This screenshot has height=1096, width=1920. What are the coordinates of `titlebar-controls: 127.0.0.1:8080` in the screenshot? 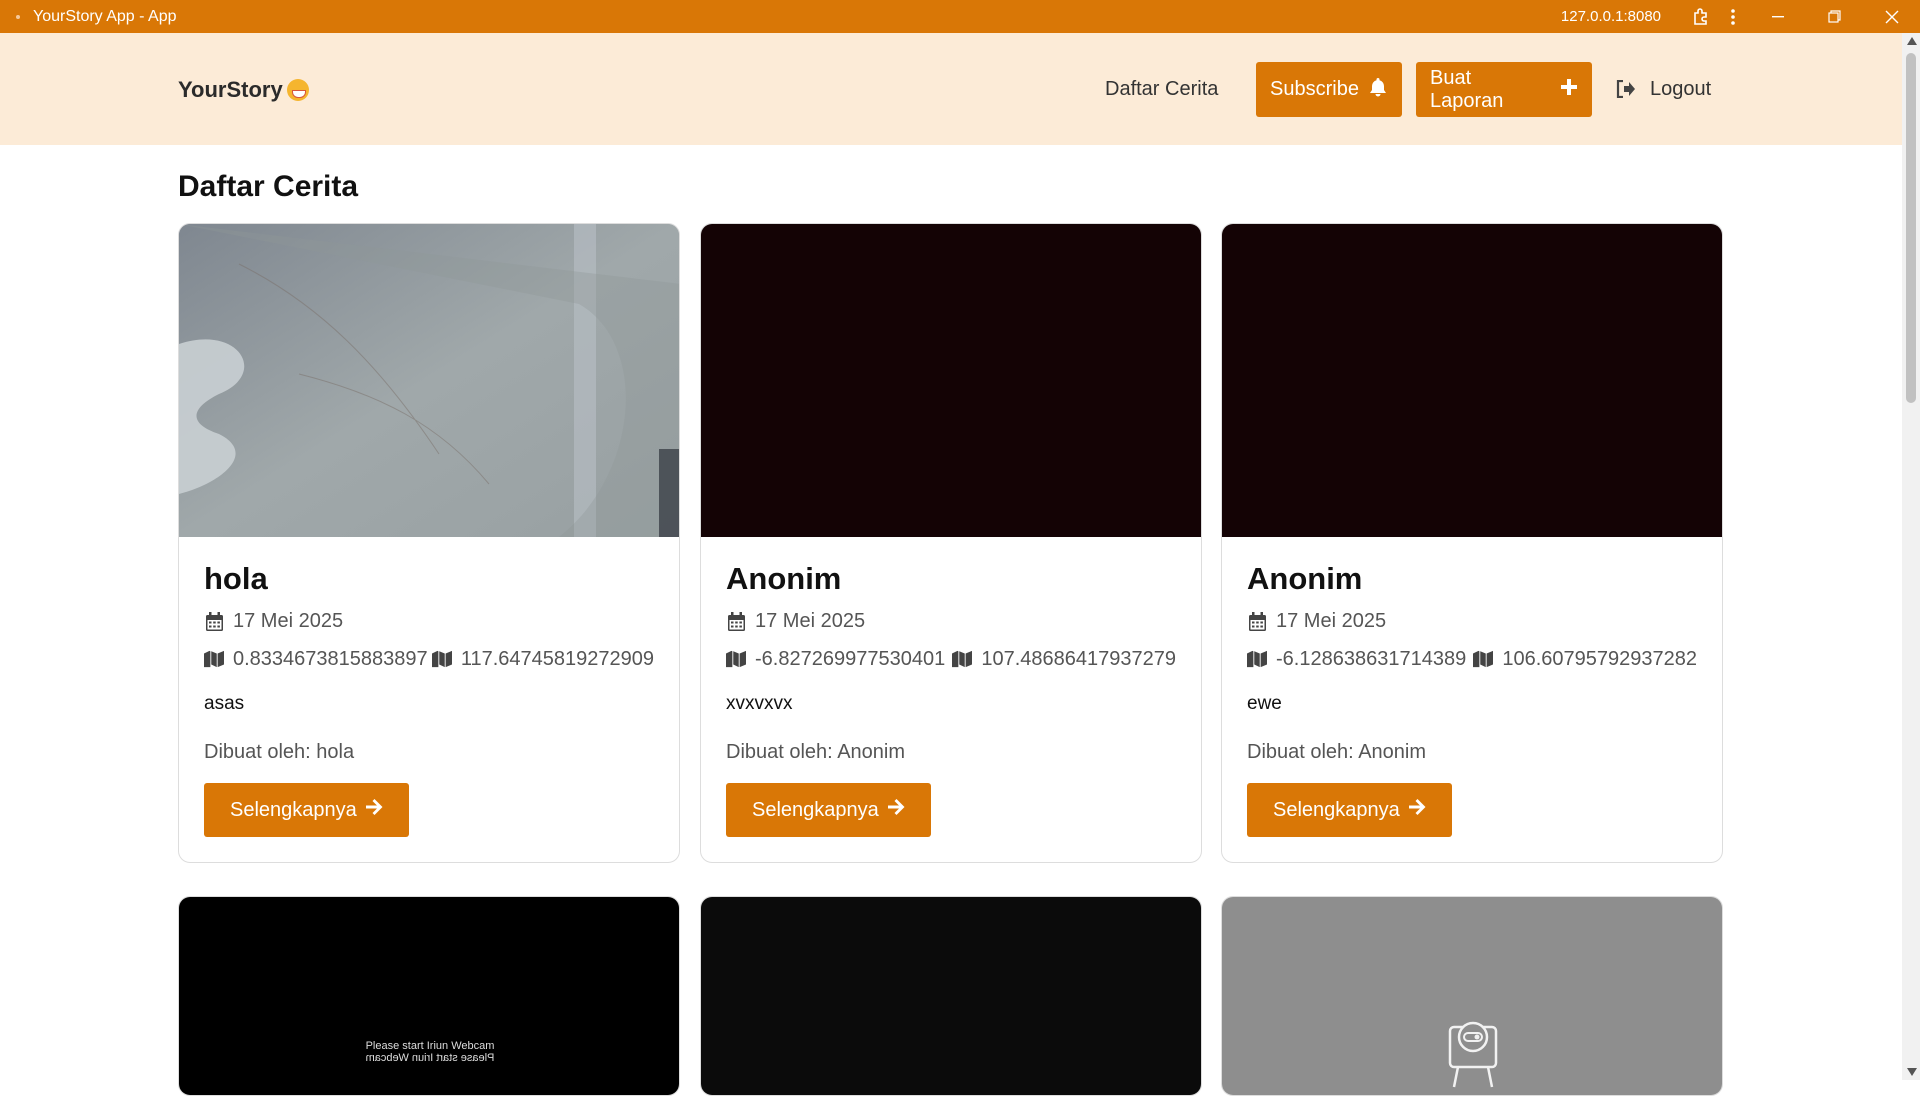 It's located at (1740, 16).